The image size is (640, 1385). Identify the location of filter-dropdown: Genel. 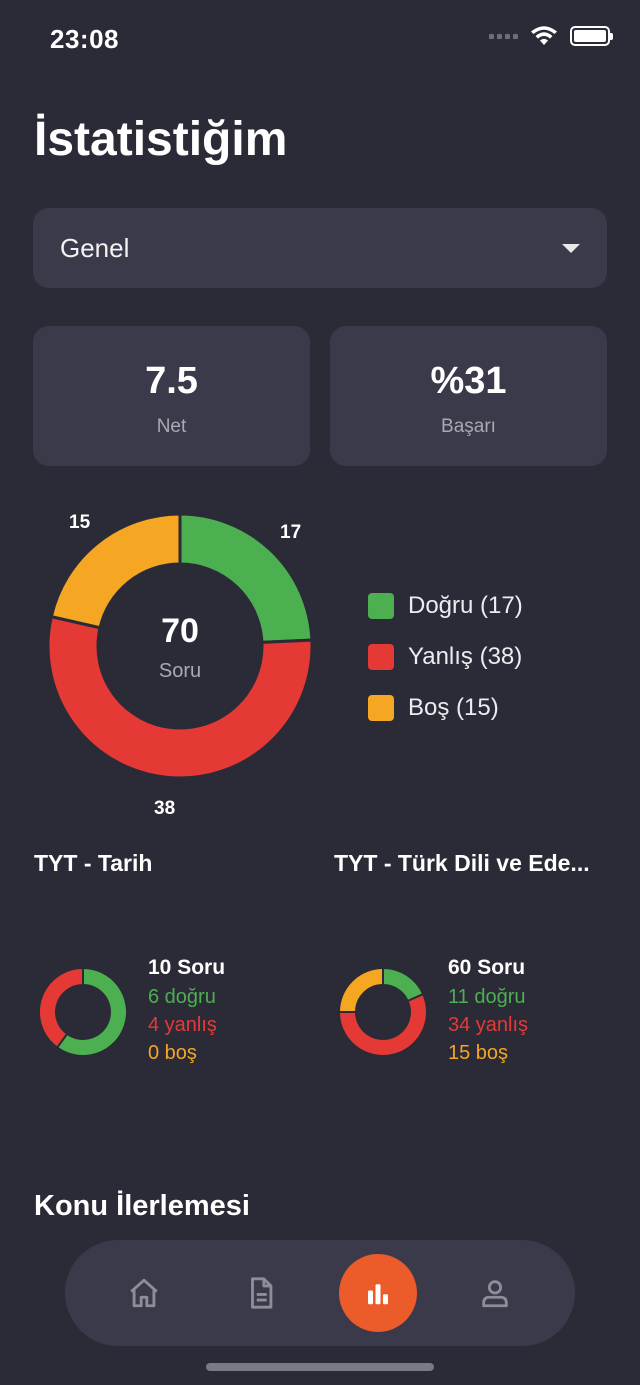
(320, 248).